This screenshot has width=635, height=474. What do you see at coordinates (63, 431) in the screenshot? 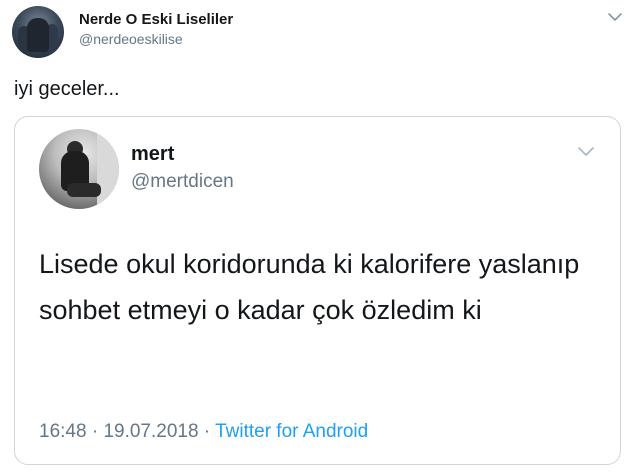
I see `tweet-time: 16:48` at bounding box center [63, 431].